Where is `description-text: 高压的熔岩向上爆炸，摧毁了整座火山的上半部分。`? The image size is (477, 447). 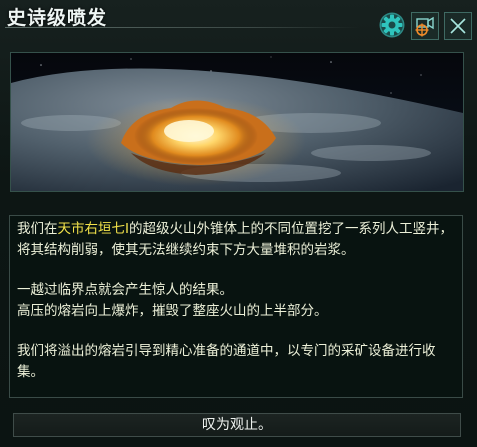
description-text: 高压的熔岩向上爆炸，摧毁了整座火山的上半部分。 is located at coordinates (172, 310).